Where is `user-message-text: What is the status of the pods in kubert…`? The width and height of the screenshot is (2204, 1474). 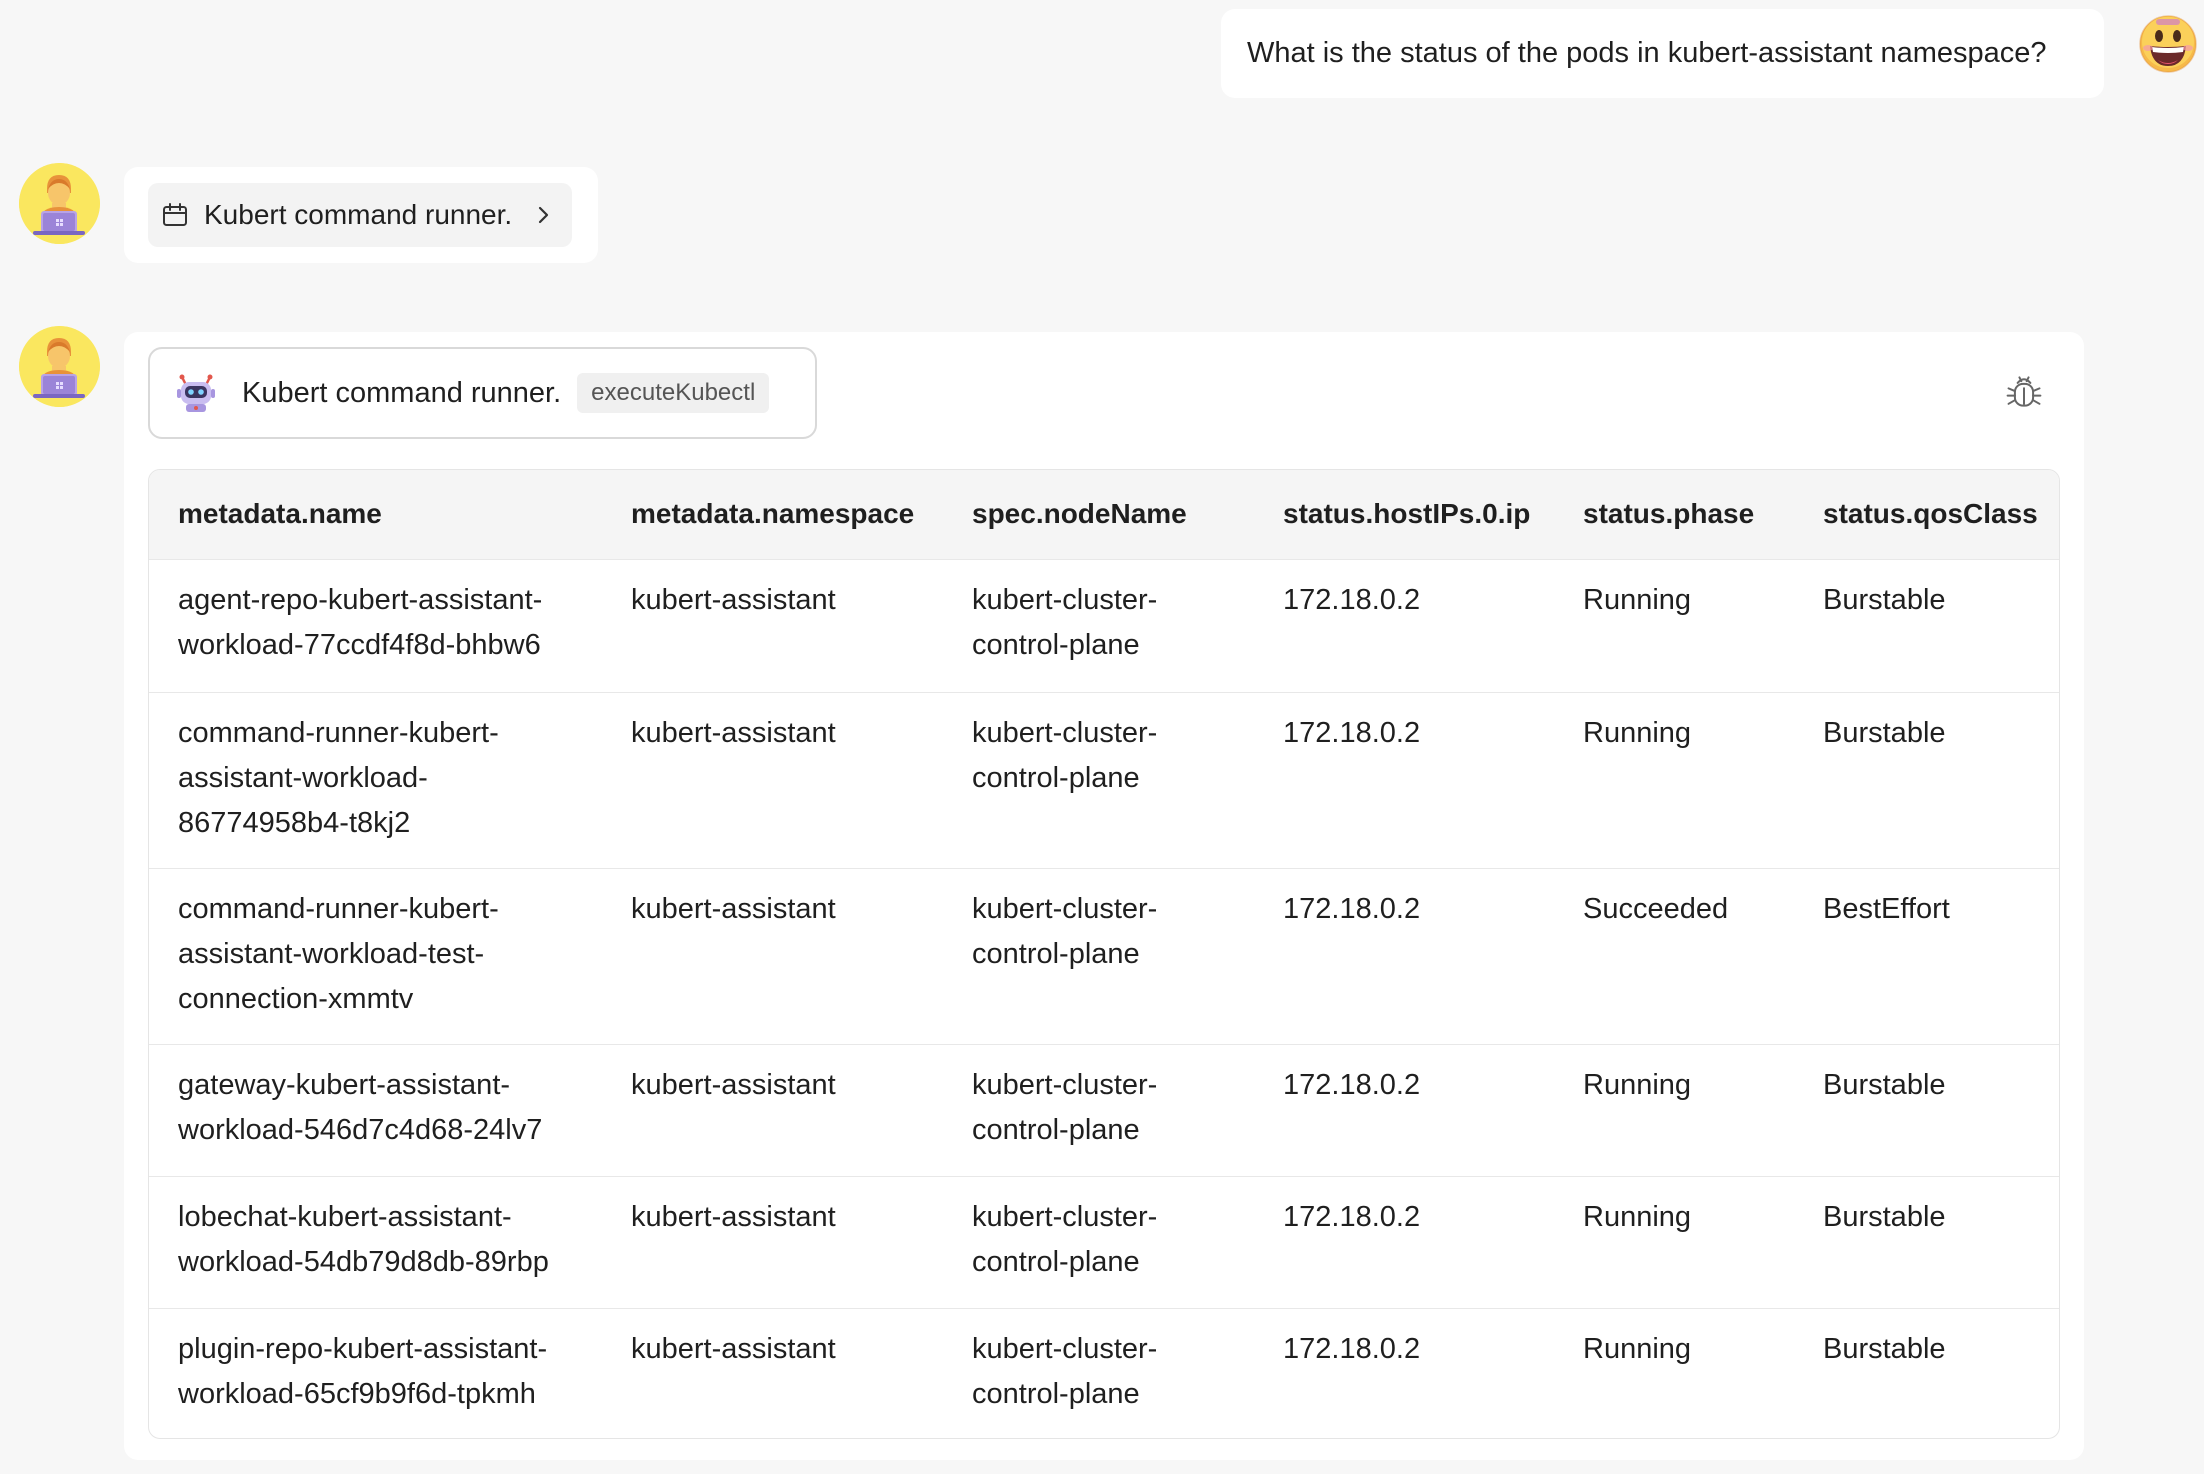
user-message-text: What is the status of the pods in kubert… is located at coordinates (1647, 53).